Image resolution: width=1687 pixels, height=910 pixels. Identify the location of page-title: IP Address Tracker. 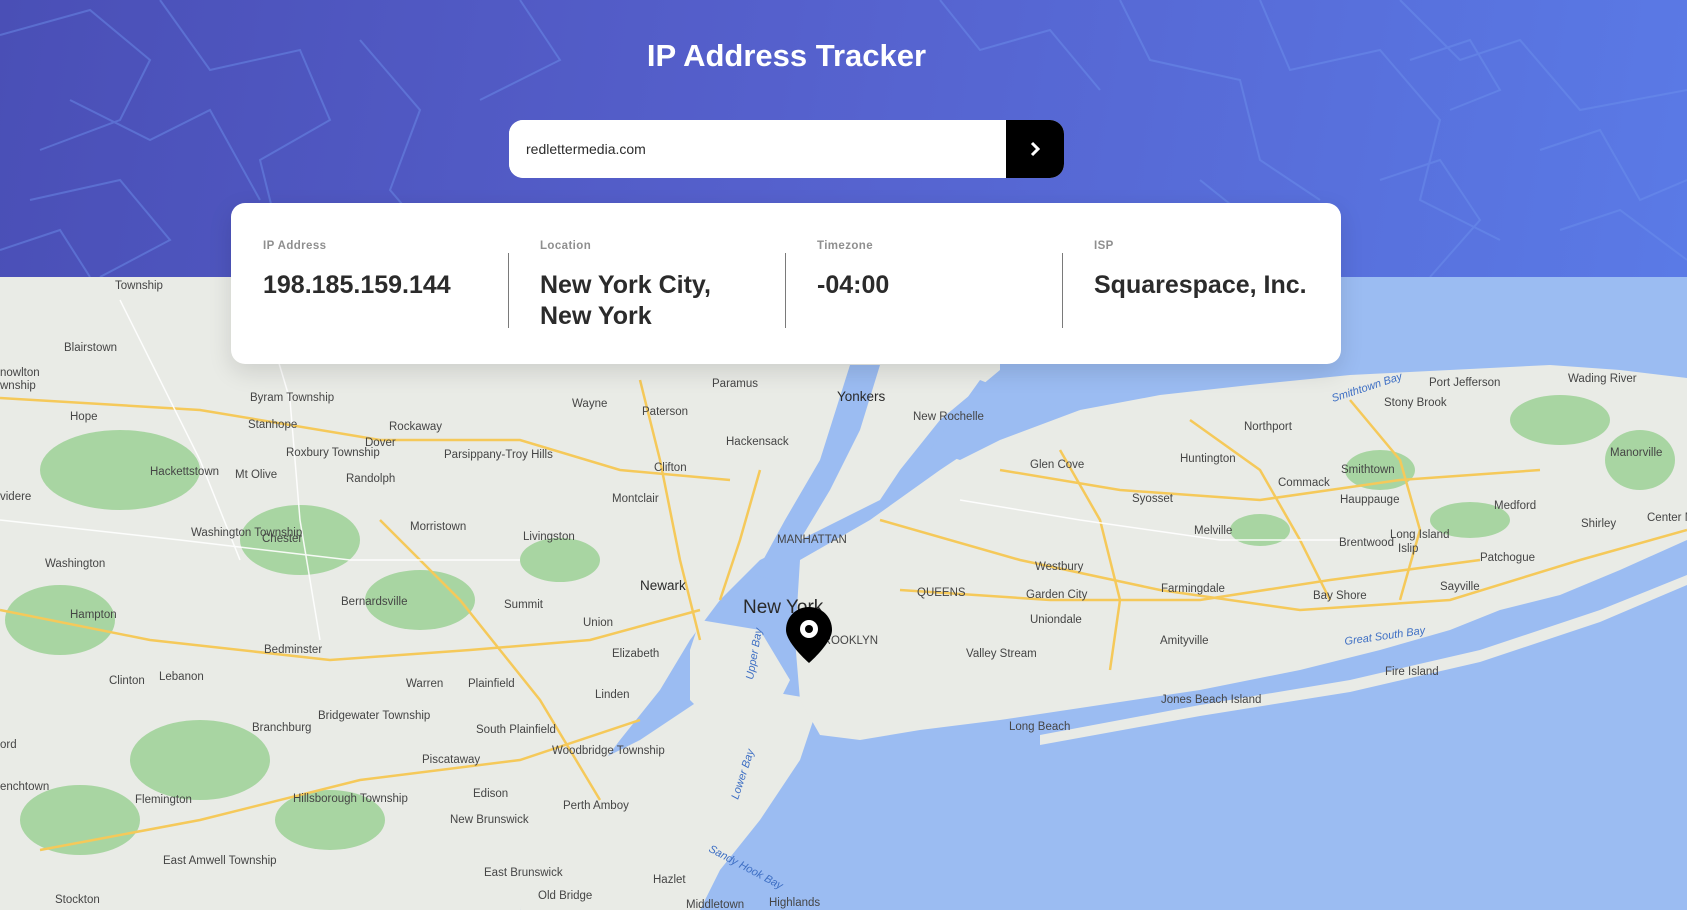
(786, 55).